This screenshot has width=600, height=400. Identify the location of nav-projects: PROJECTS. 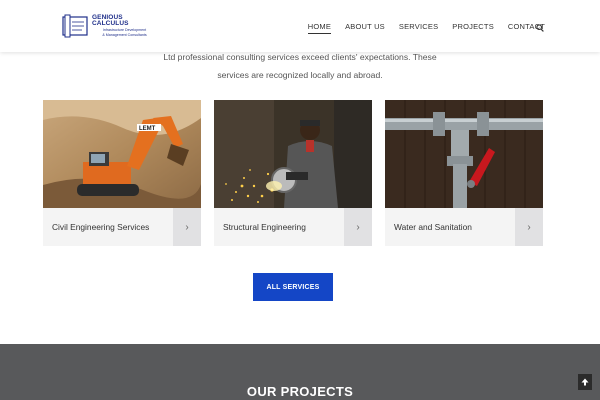
(473, 26).